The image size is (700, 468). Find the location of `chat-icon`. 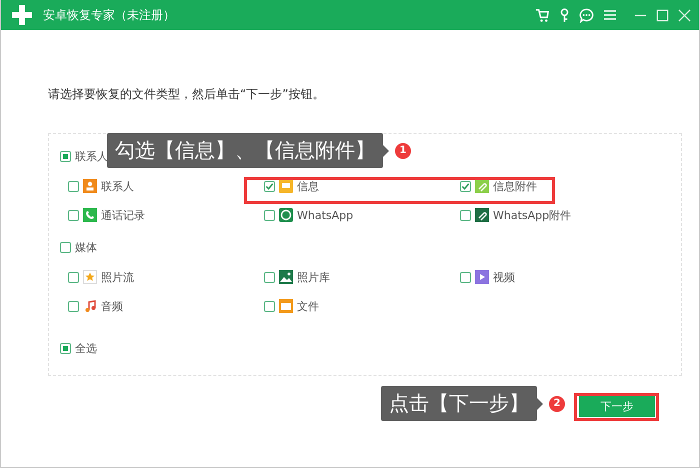

chat-icon is located at coordinates (586, 15).